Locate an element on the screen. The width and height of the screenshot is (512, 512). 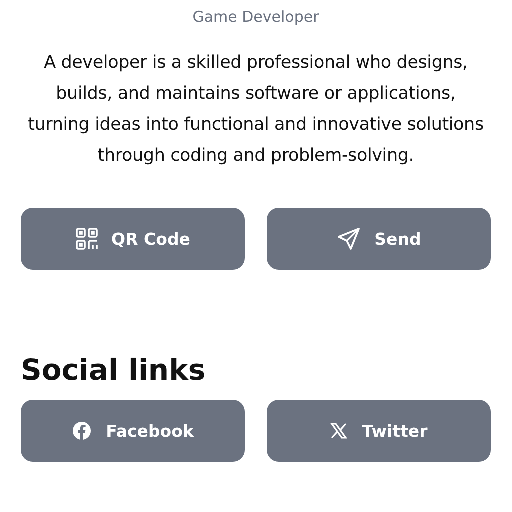
qr-code-icon is located at coordinates (87, 239).